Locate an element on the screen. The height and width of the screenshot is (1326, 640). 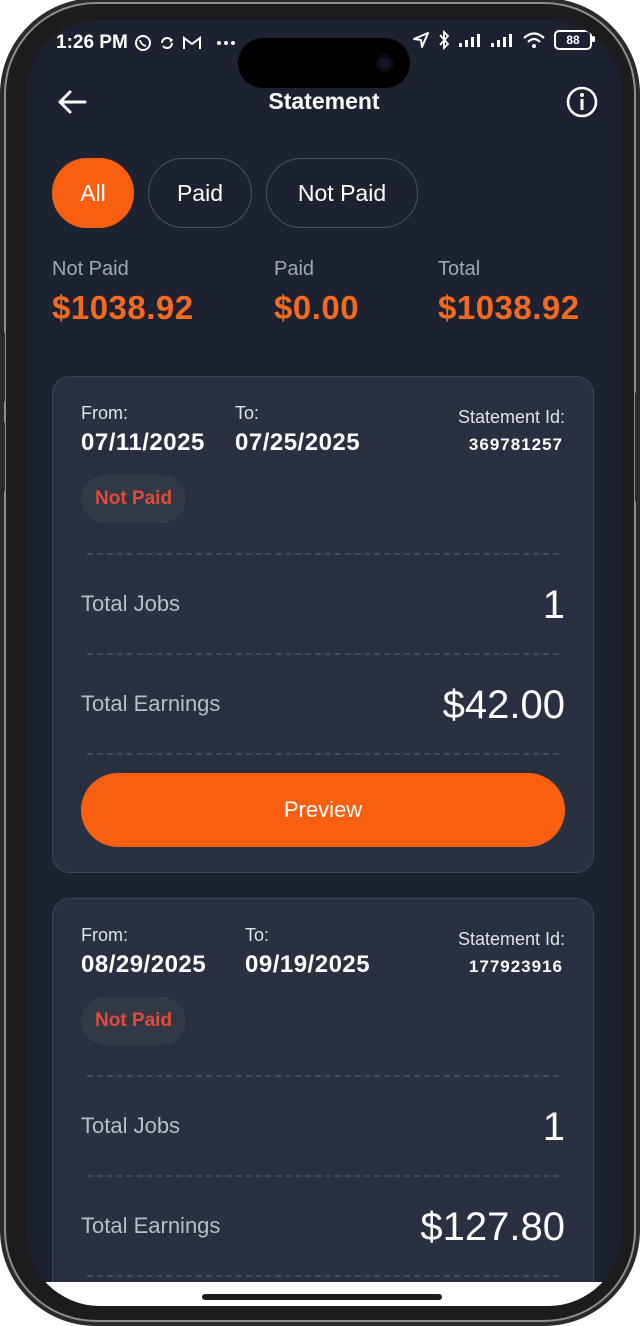
page-title: Statement is located at coordinates (324, 101).